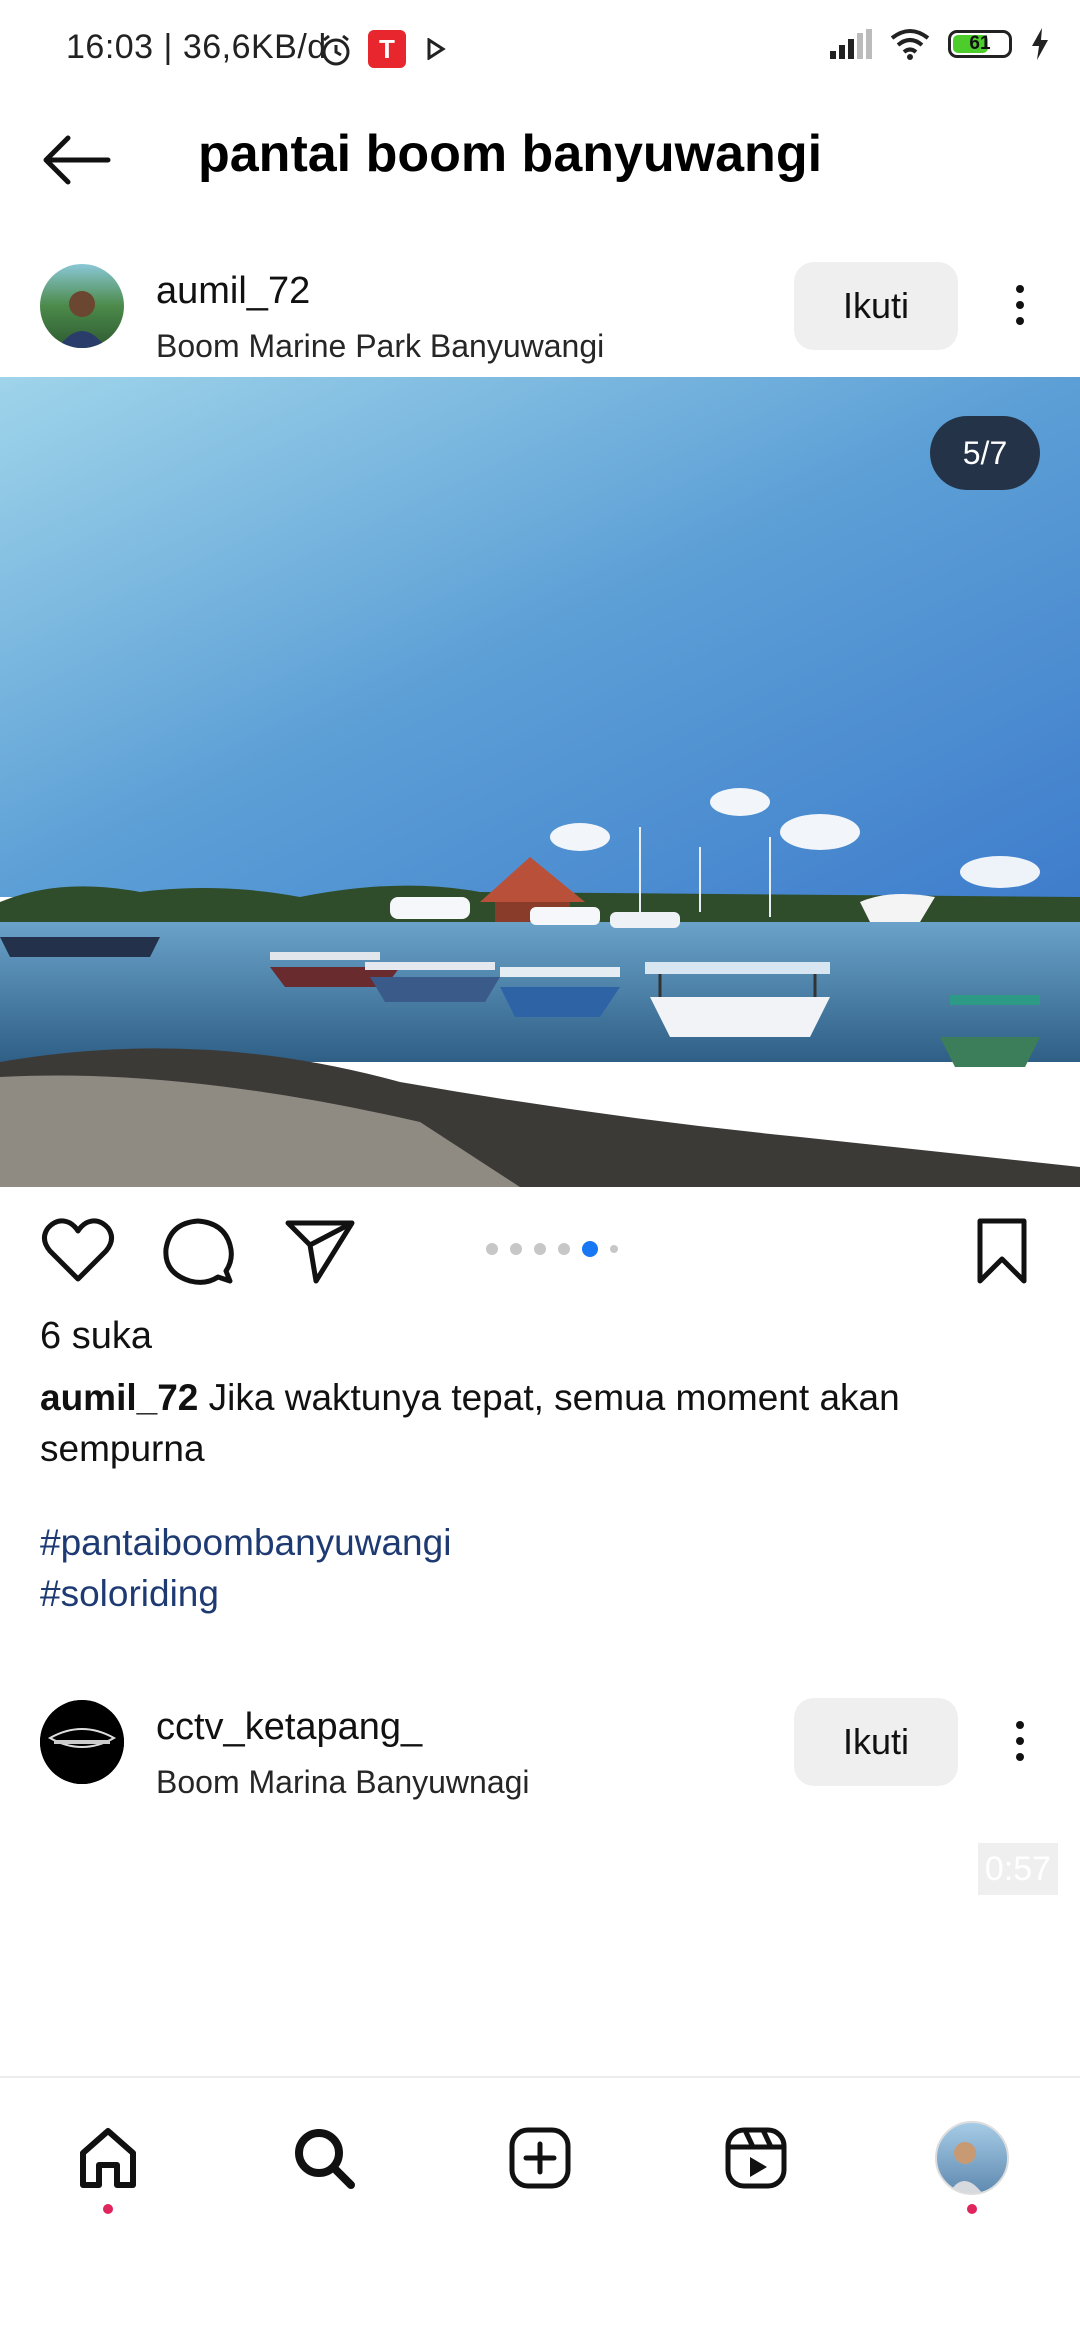 The image size is (1080, 2340). What do you see at coordinates (343, 1782) in the screenshot?
I see `post2-location: Boom Marina Banyuwnagi` at bounding box center [343, 1782].